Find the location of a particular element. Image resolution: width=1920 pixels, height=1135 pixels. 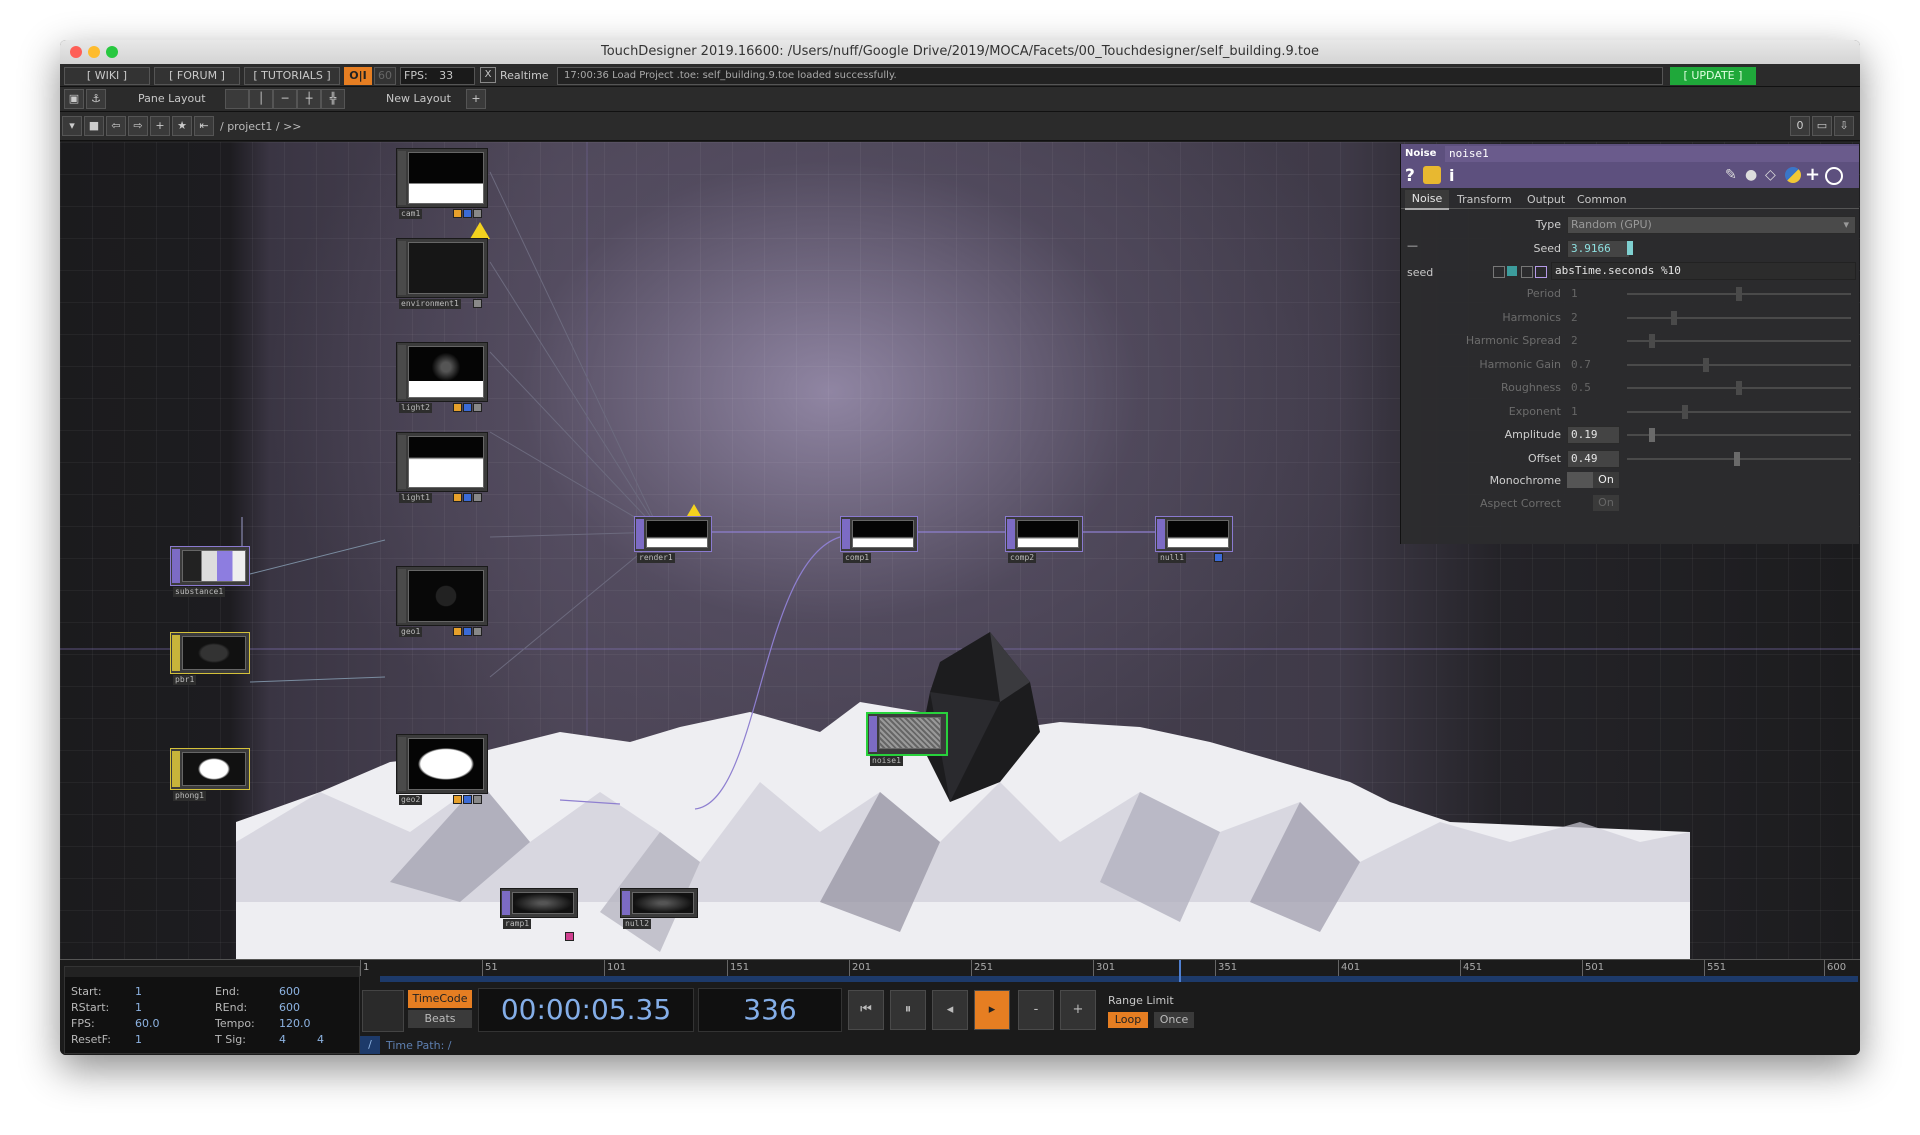

exponent-field: 1 is located at coordinates (1593, 412).